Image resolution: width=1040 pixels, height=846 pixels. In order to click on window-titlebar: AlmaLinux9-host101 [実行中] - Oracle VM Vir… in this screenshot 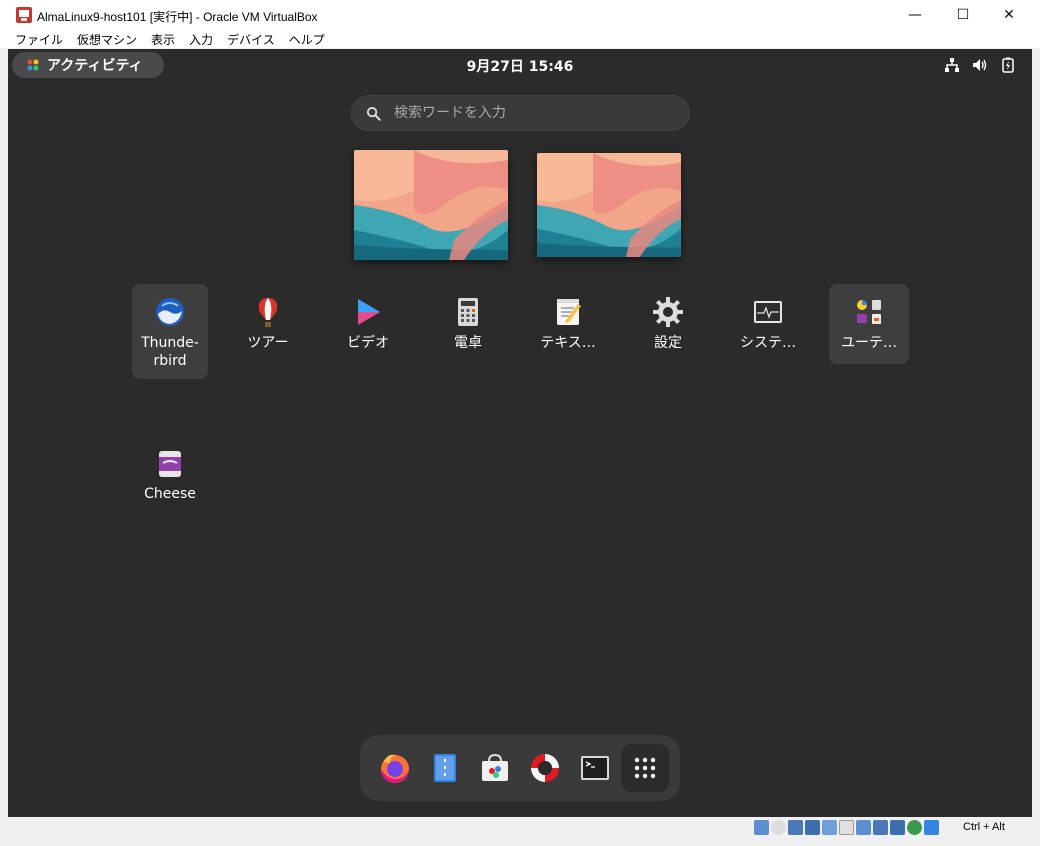, I will do `click(520, 15)`.